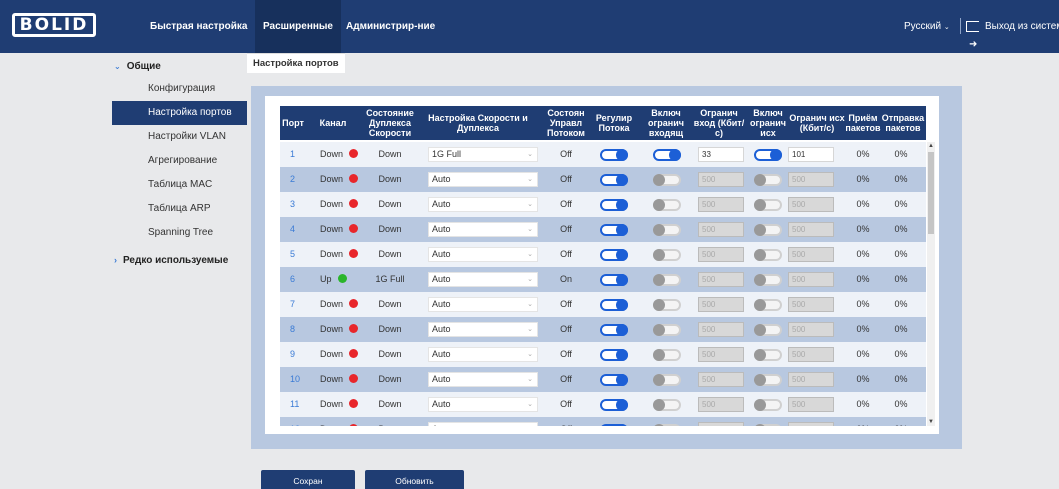 This screenshot has height=489, width=1059. What do you see at coordinates (721, 154) in the screenshot?
I see `in-limit-input: 33` at bounding box center [721, 154].